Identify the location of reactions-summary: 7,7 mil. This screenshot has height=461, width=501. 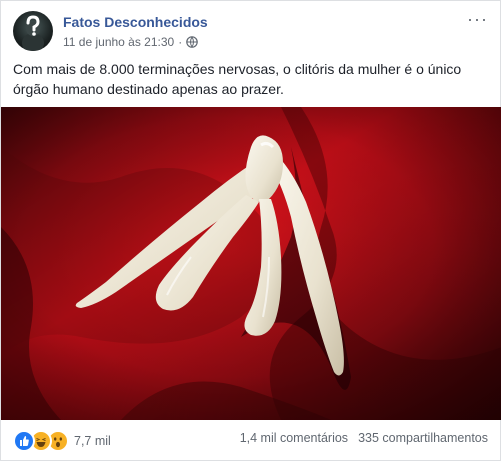
(62, 441).